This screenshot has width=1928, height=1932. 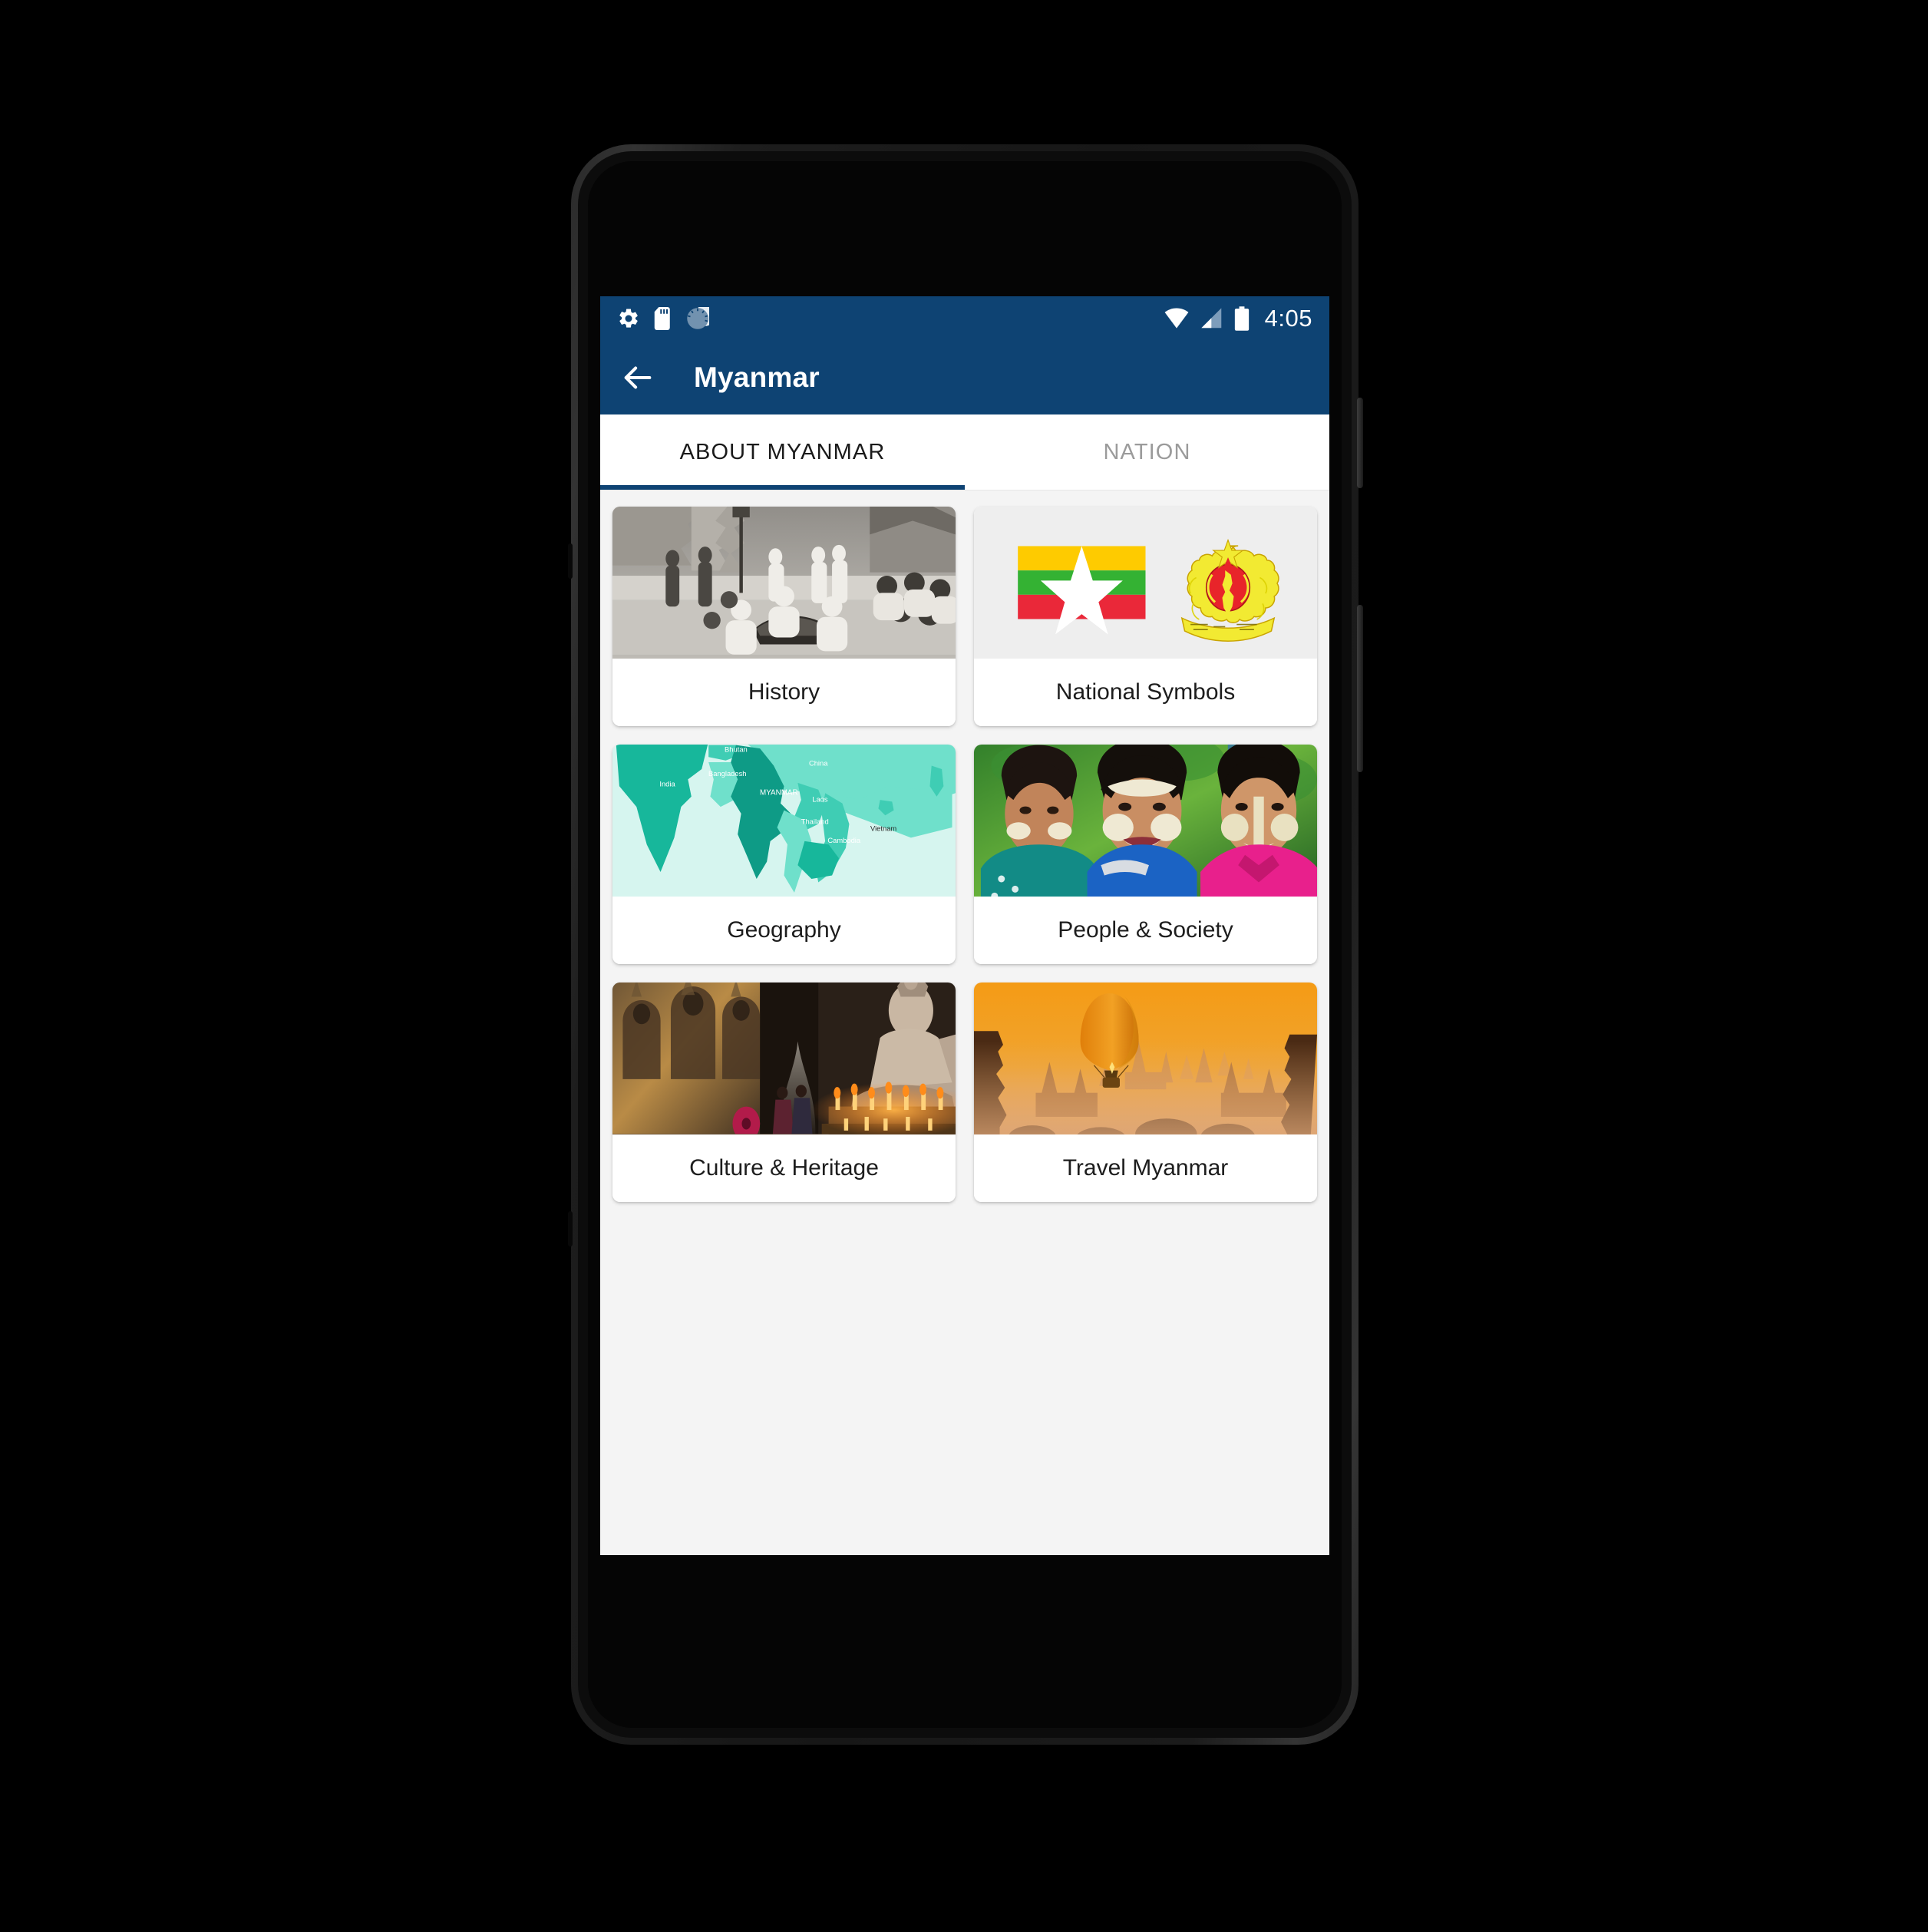 I want to click on card-culture-heritage-label: Culture & Heritage, so click(x=784, y=1168).